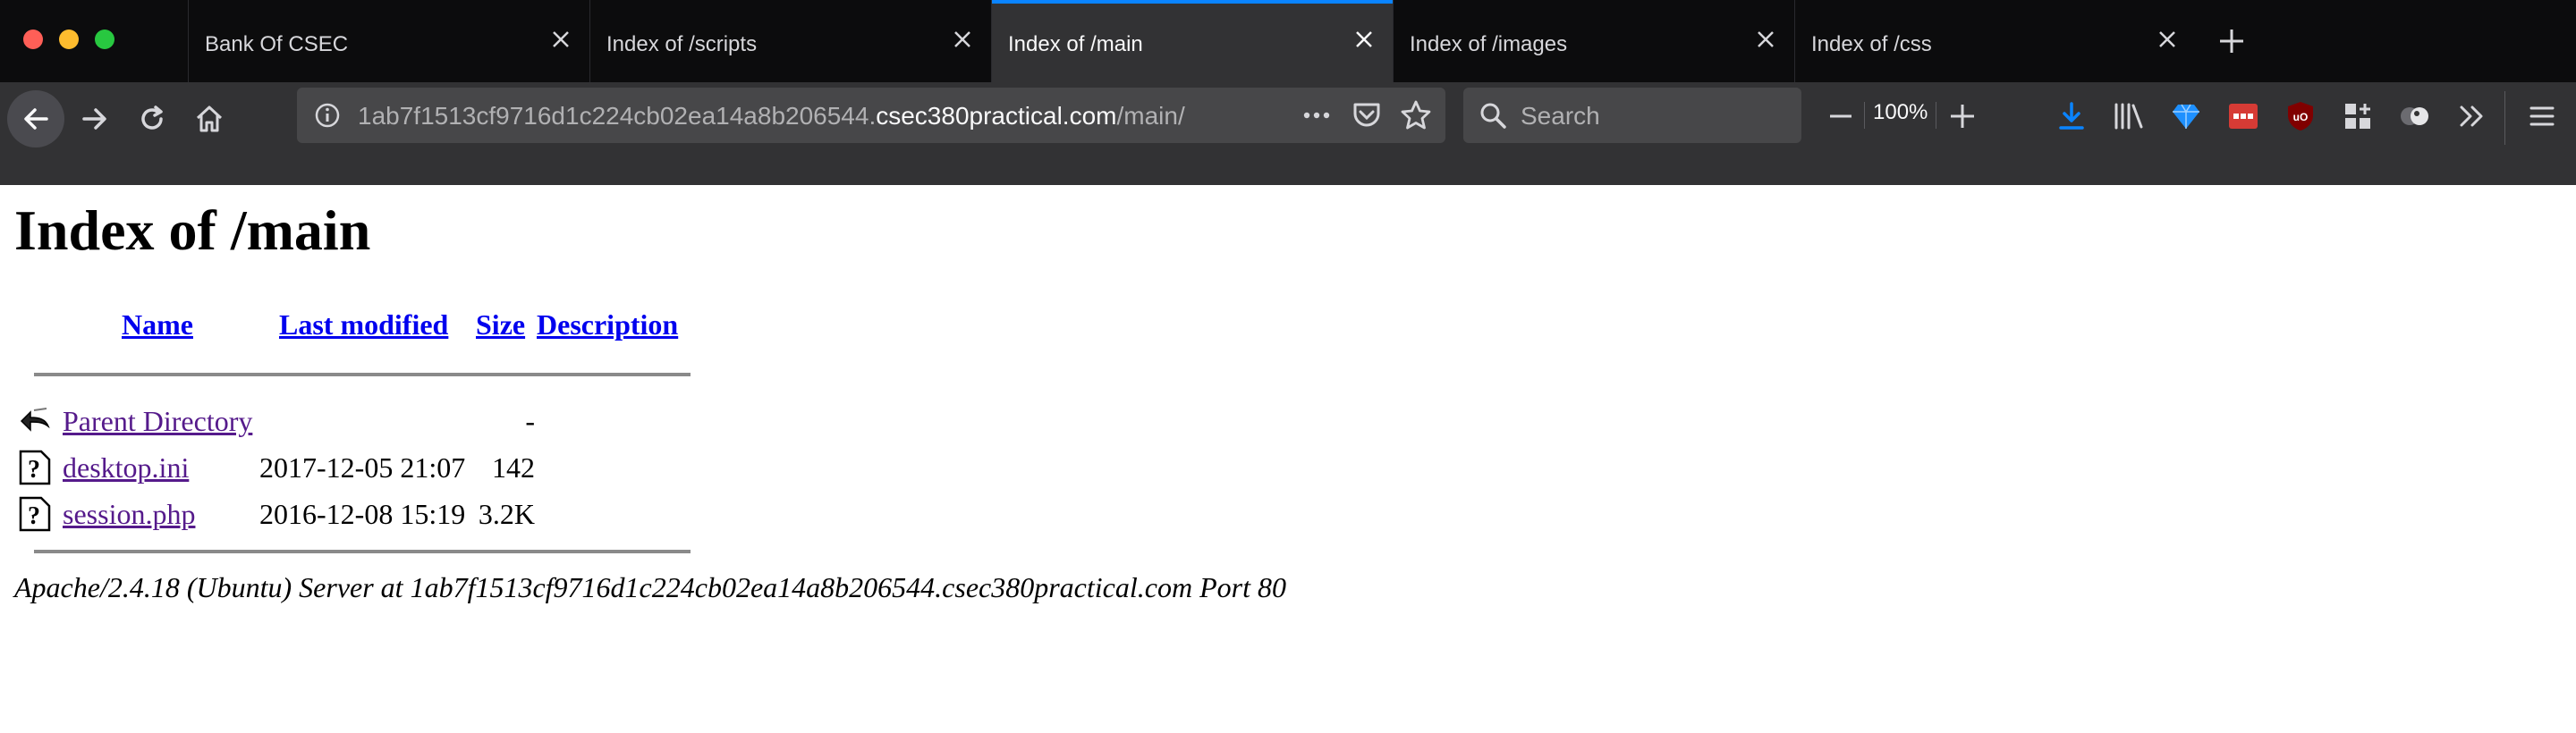 Image resolution: width=2576 pixels, height=733 pixels. Describe the element at coordinates (682, 44) in the screenshot. I see `tab-label: Index of /scripts` at that location.